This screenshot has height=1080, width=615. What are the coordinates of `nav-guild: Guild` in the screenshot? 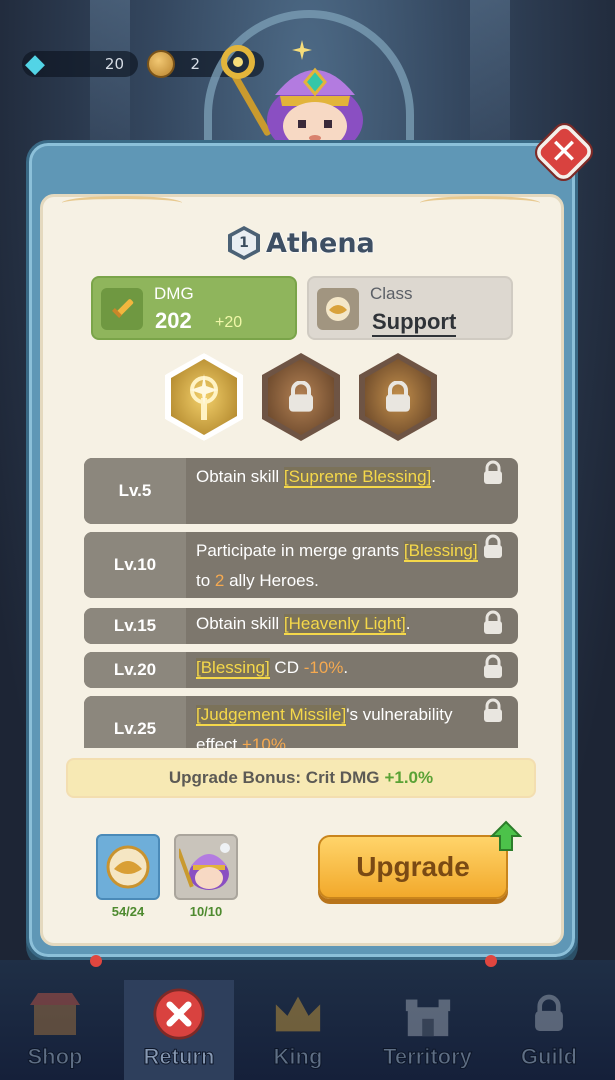 It's located at (549, 1030).